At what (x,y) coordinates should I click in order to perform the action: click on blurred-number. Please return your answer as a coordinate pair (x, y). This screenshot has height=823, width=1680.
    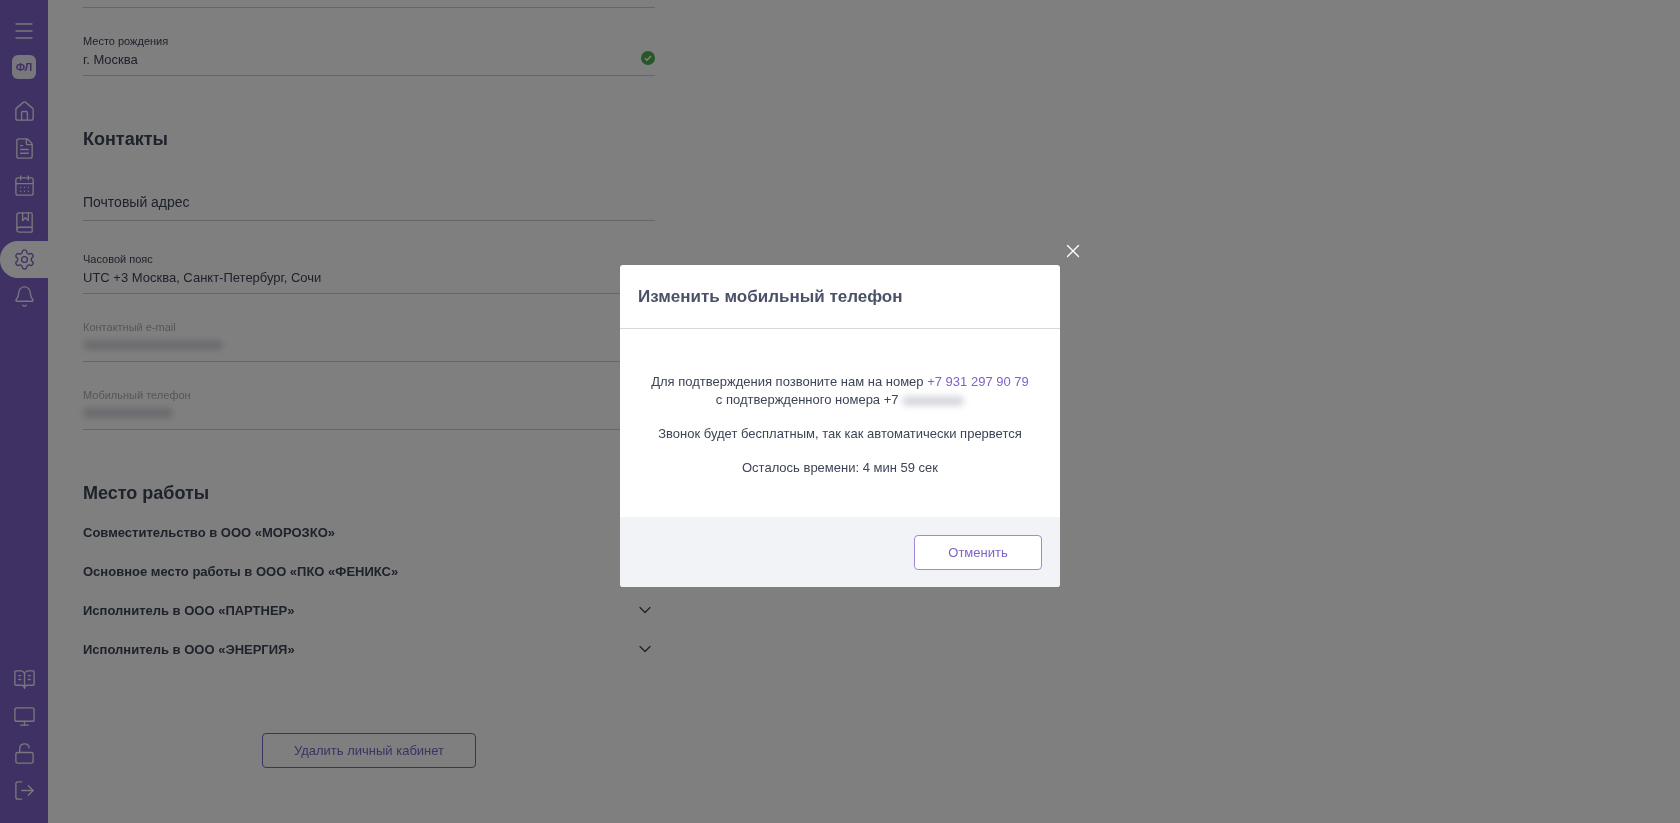
    Looking at the image, I should click on (933, 401).